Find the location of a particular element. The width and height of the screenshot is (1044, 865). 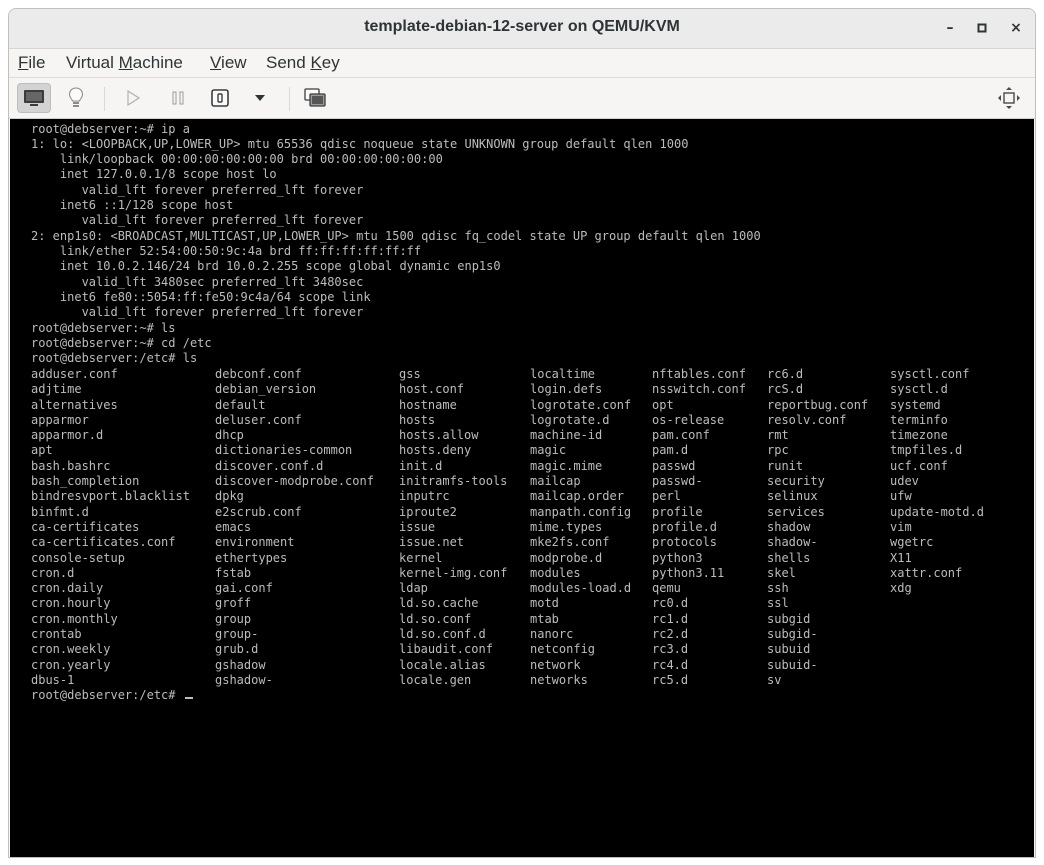

shutdown-button is located at coordinates (220, 98).